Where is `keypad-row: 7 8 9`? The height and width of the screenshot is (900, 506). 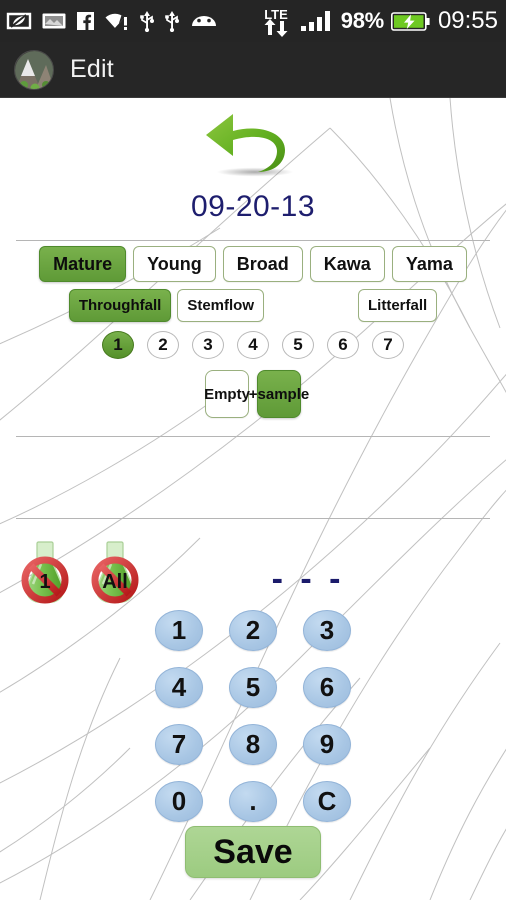 keypad-row: 7 8 9 is located at coordinates (253, 744).